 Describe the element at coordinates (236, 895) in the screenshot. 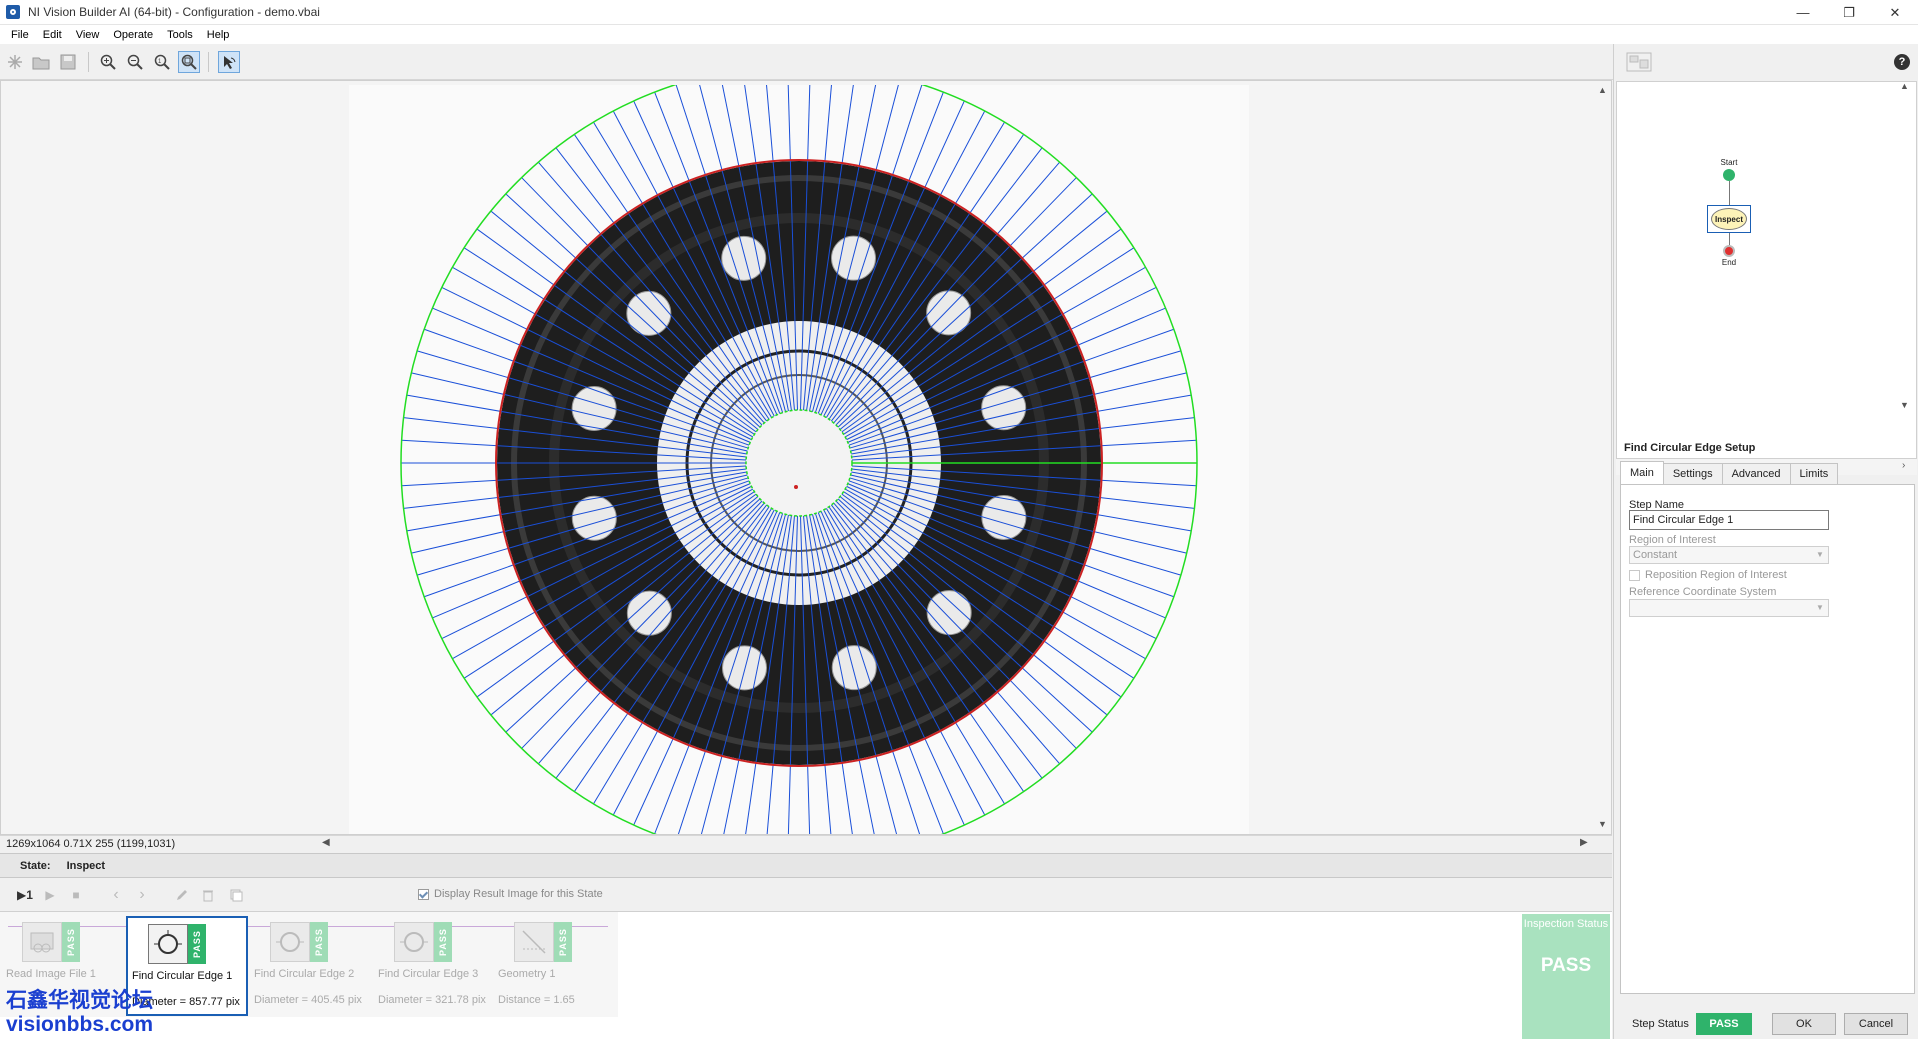

I see `copy-step-icon` at that location.